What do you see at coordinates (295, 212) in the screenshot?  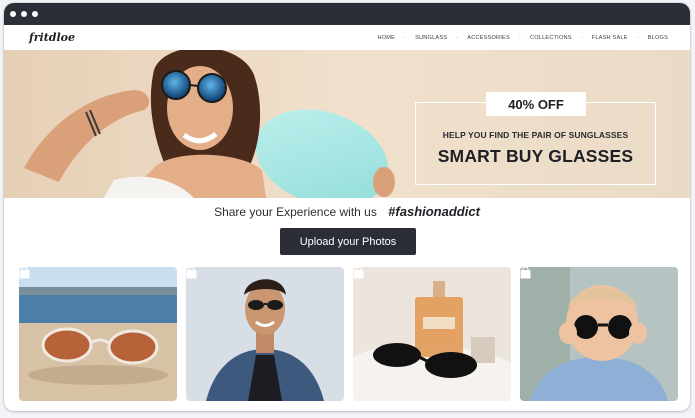 I see `share-text: Share your Experience with us` at bounding box center [295, 212].